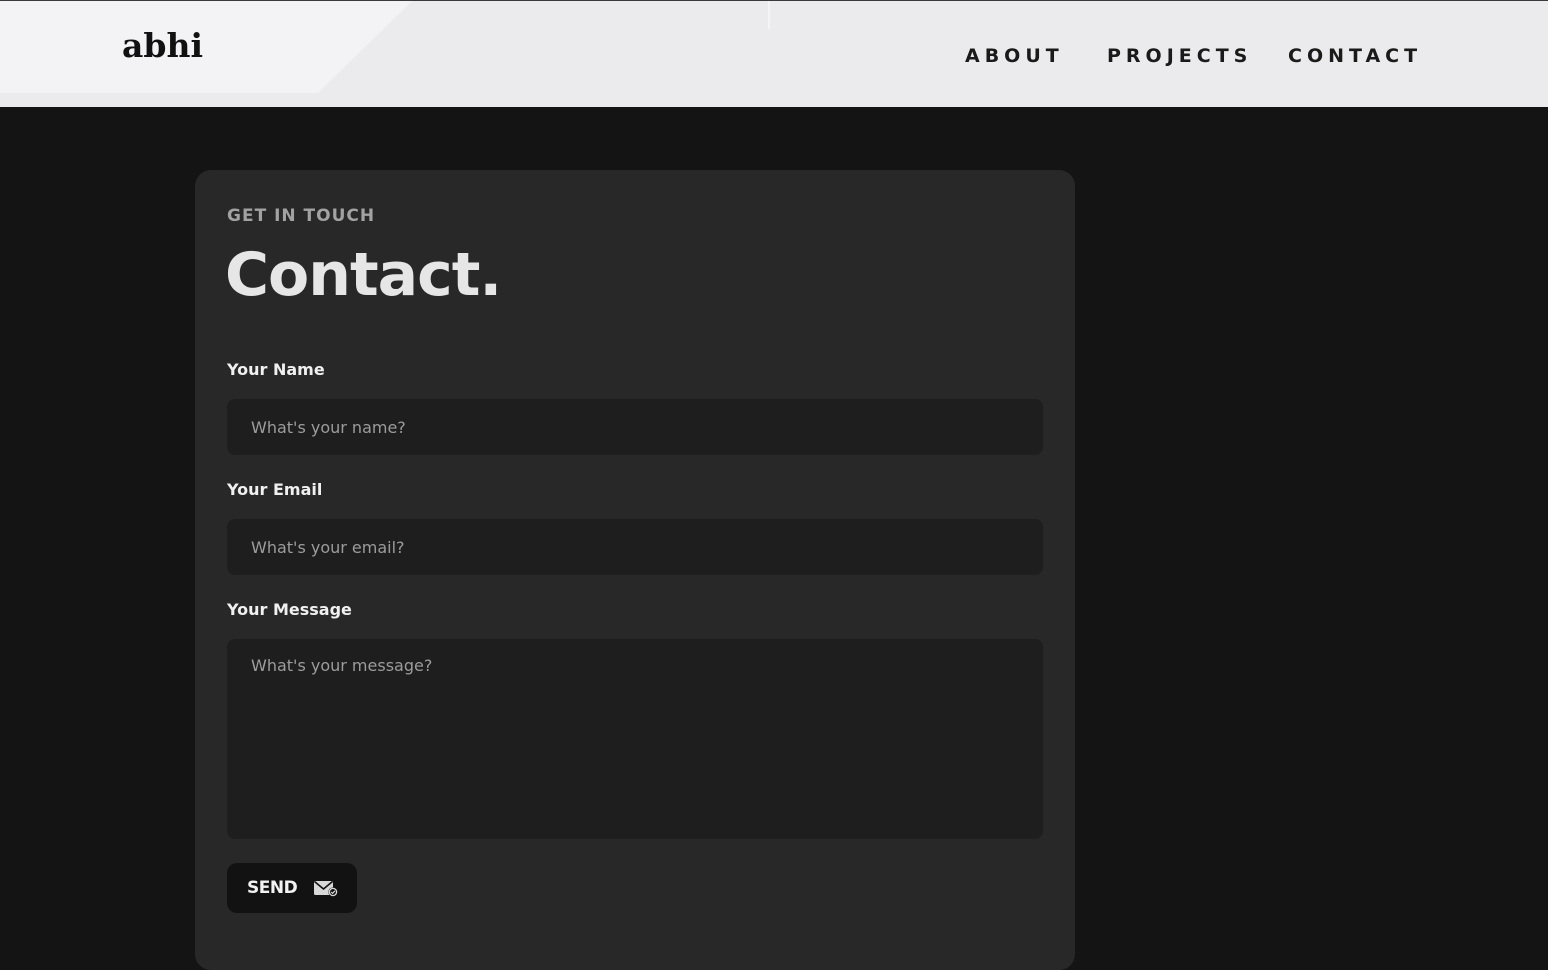  Describe the element at coordinates (1355, 56) in the screenshot. I see `nav-link-contact: CONTACT` at that location.